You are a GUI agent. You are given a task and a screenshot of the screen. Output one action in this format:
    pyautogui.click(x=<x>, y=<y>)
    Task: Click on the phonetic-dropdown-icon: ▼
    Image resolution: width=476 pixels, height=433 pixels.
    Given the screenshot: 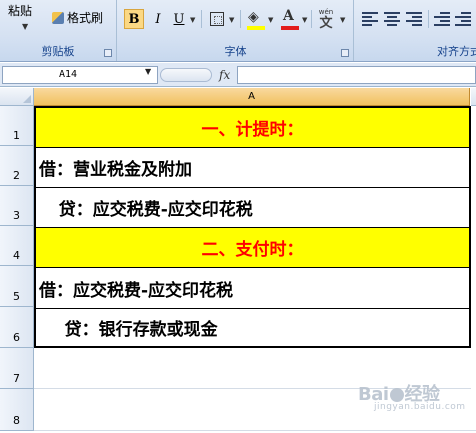 What is the action you would take?
    pyautogui.click(x=342, y=20)
    